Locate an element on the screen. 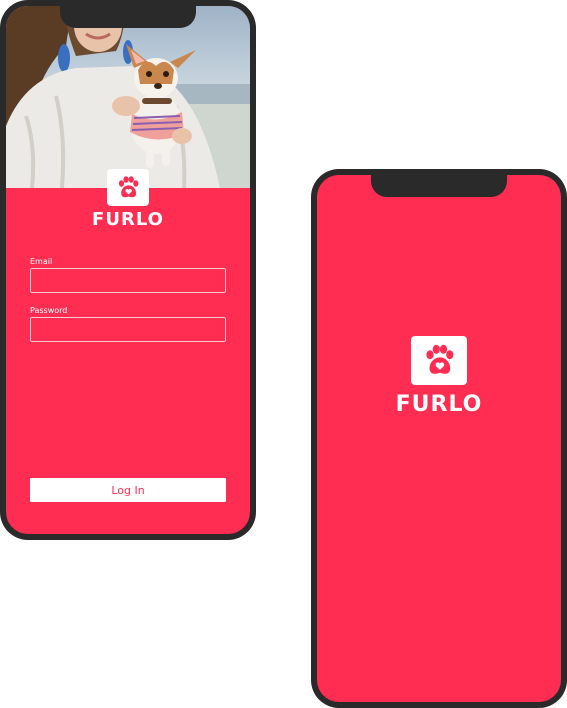 The width and height of the screenshot is (567, 708). log-in-button: Log In is located at coordinates (128, 490).